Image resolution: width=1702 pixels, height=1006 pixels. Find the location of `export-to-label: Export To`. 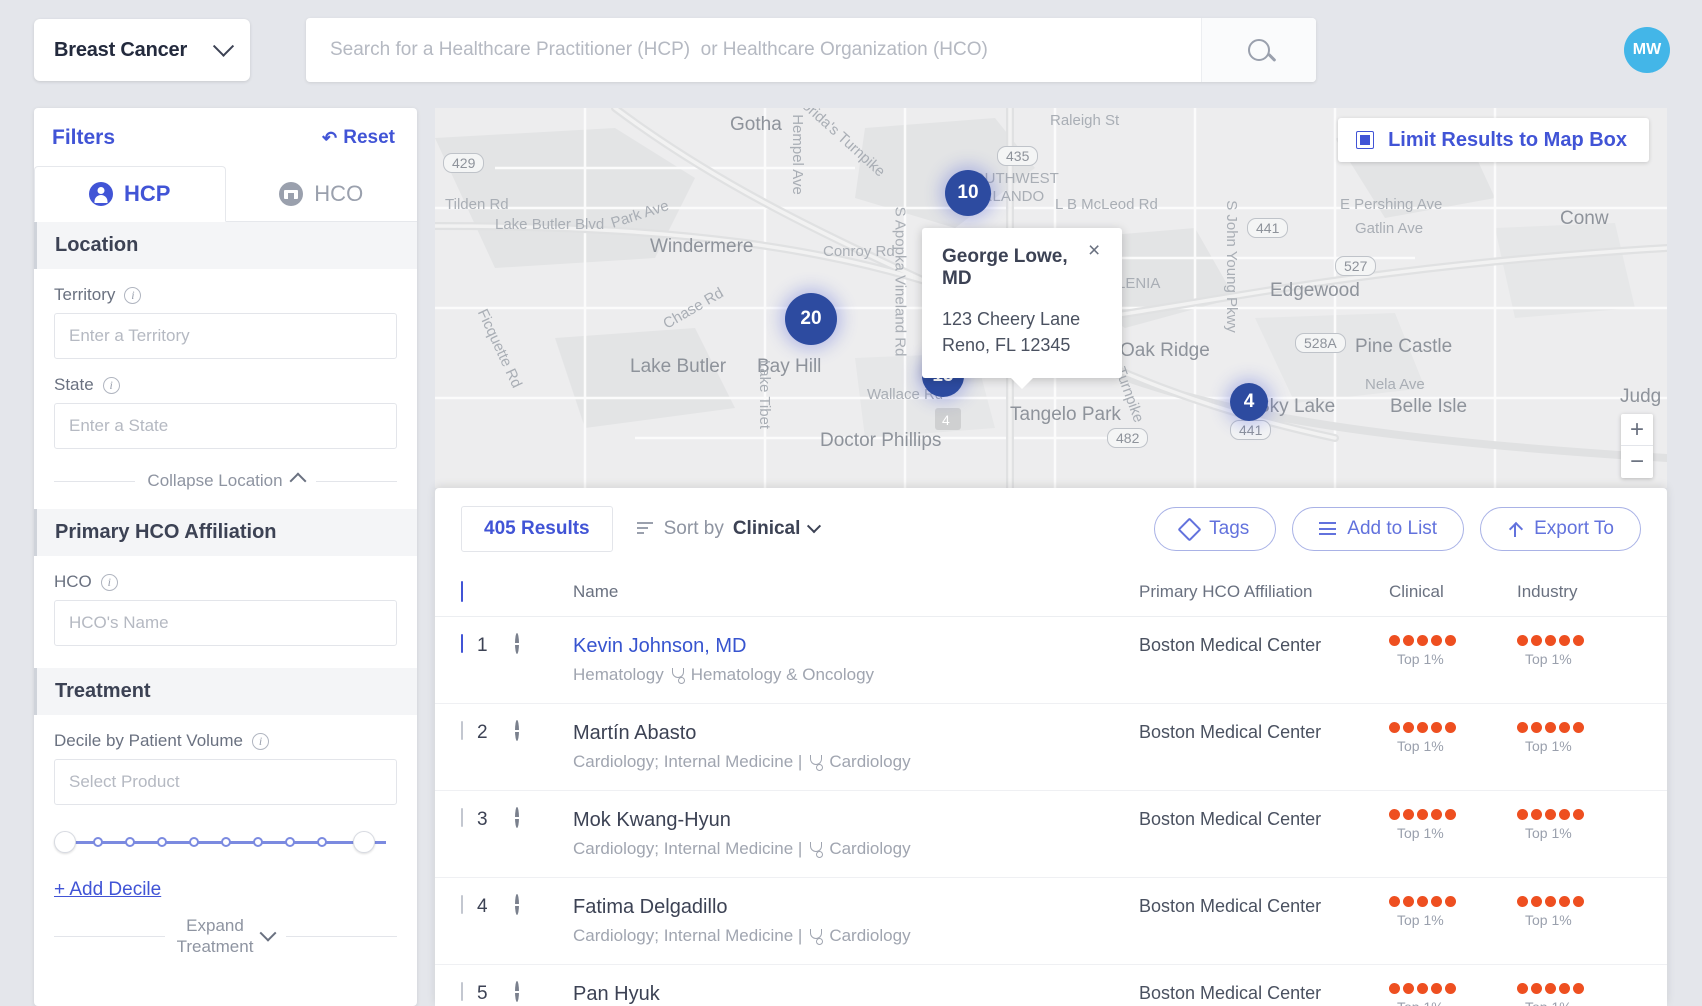

export-to-label: Export To is located at coordinates (1574, 528).